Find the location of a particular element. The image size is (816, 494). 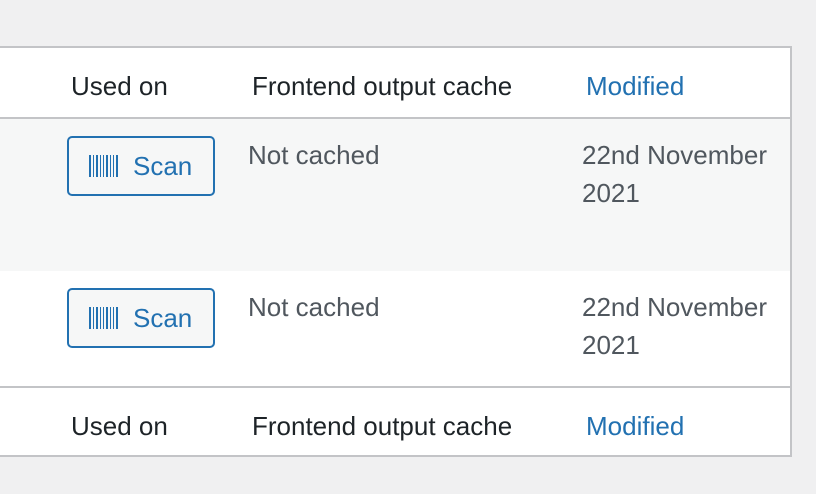

column-header-modified-sort-link: Modified is located at coordinates (635, 86).